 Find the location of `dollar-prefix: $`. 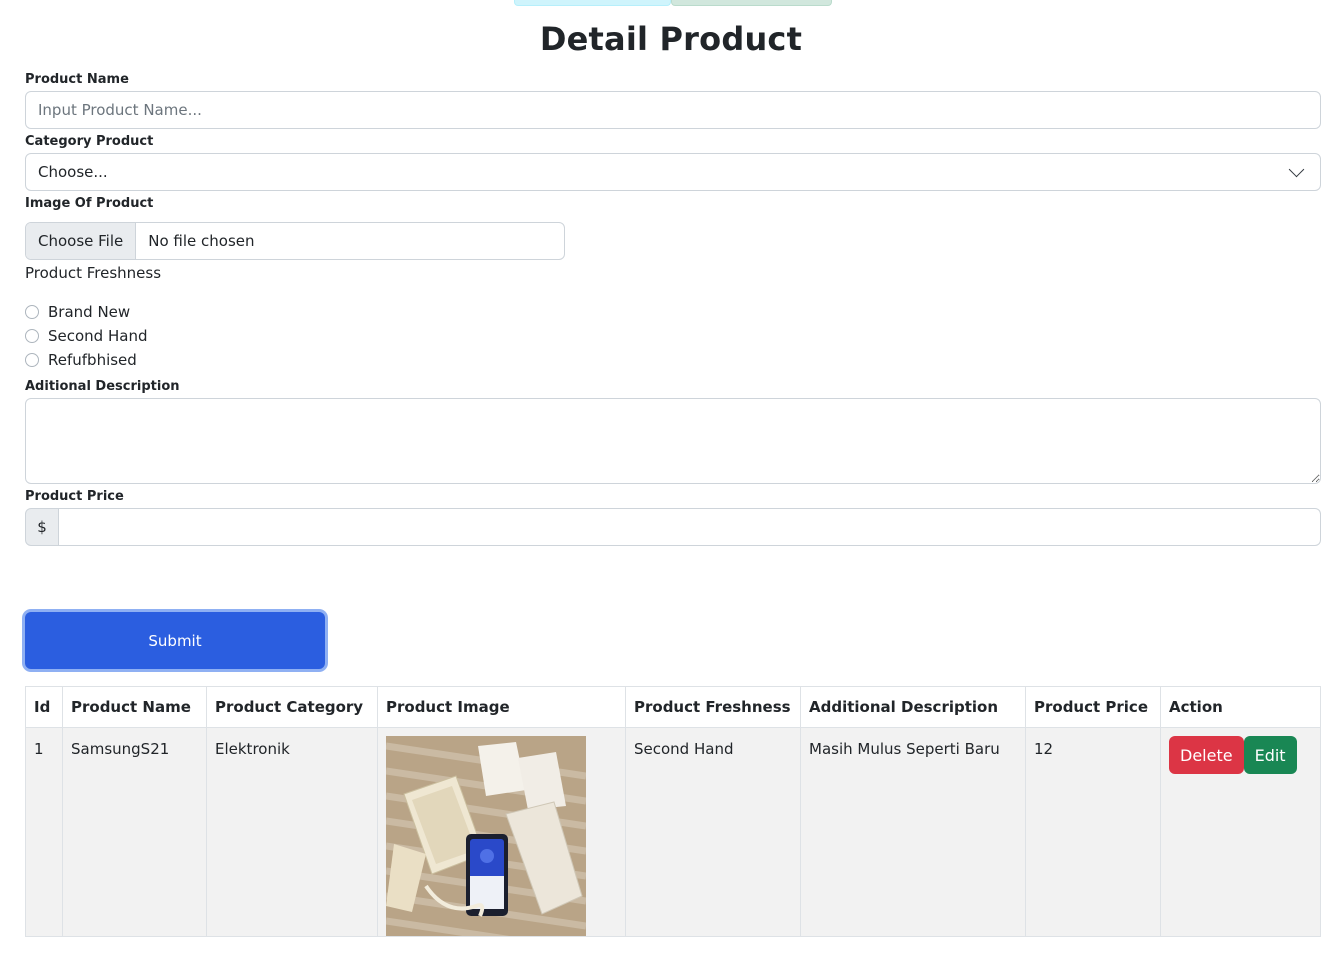

dollar-prefix: $ is located at coordinates (42, 527).